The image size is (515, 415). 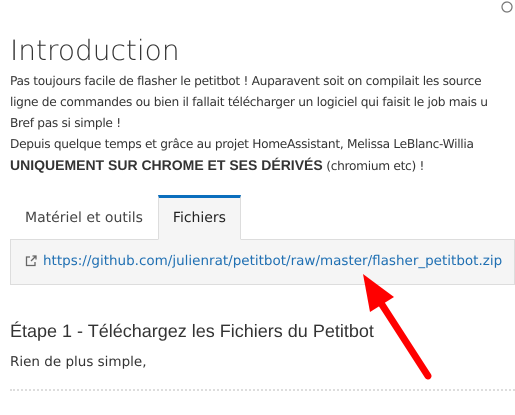 I want to click on intro-text: Bref pas si simple !, so click(x=66, y=123).